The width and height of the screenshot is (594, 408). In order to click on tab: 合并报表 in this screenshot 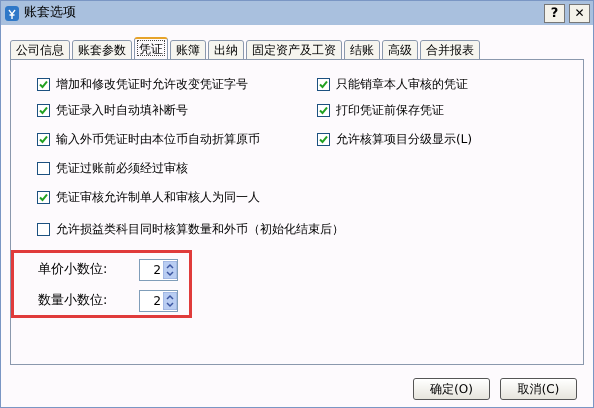, I will do `click(450, 49)`.